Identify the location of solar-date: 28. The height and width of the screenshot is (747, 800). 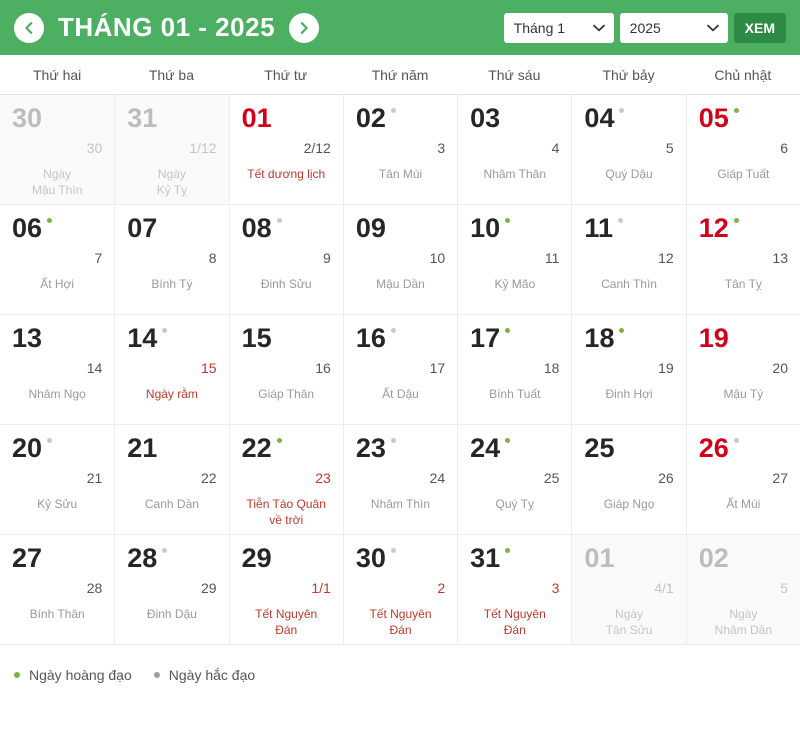
(142, 558).